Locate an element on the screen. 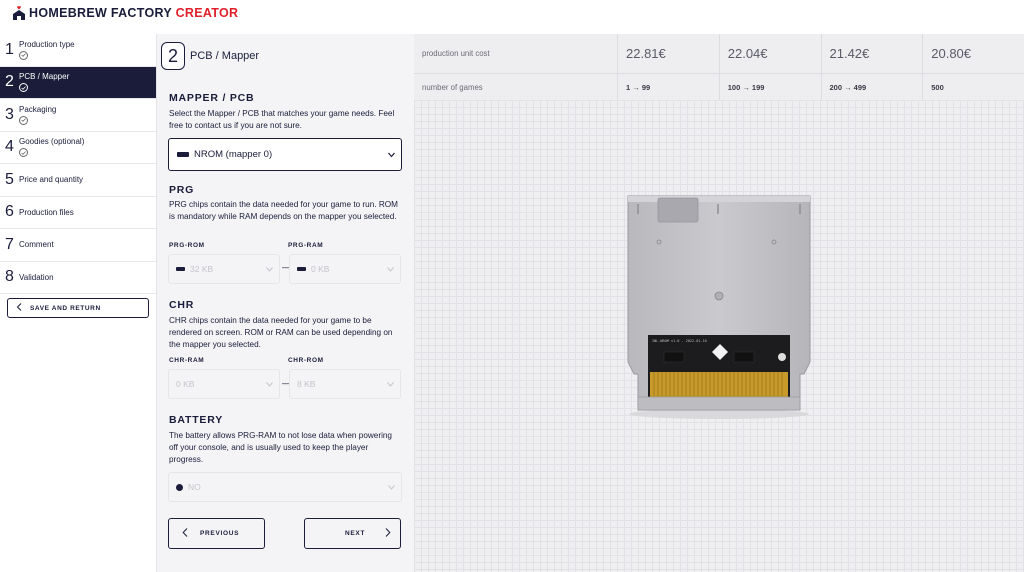 Image resolution: width=1024 pixels, height=572 pixels. cost-cell: 22.81€ is located at coordinates (668, 53).